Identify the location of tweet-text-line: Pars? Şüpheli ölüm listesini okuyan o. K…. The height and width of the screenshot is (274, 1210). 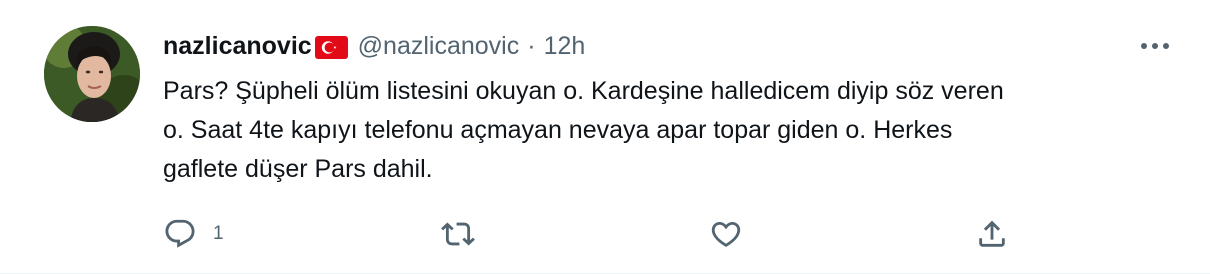
(583, 91).